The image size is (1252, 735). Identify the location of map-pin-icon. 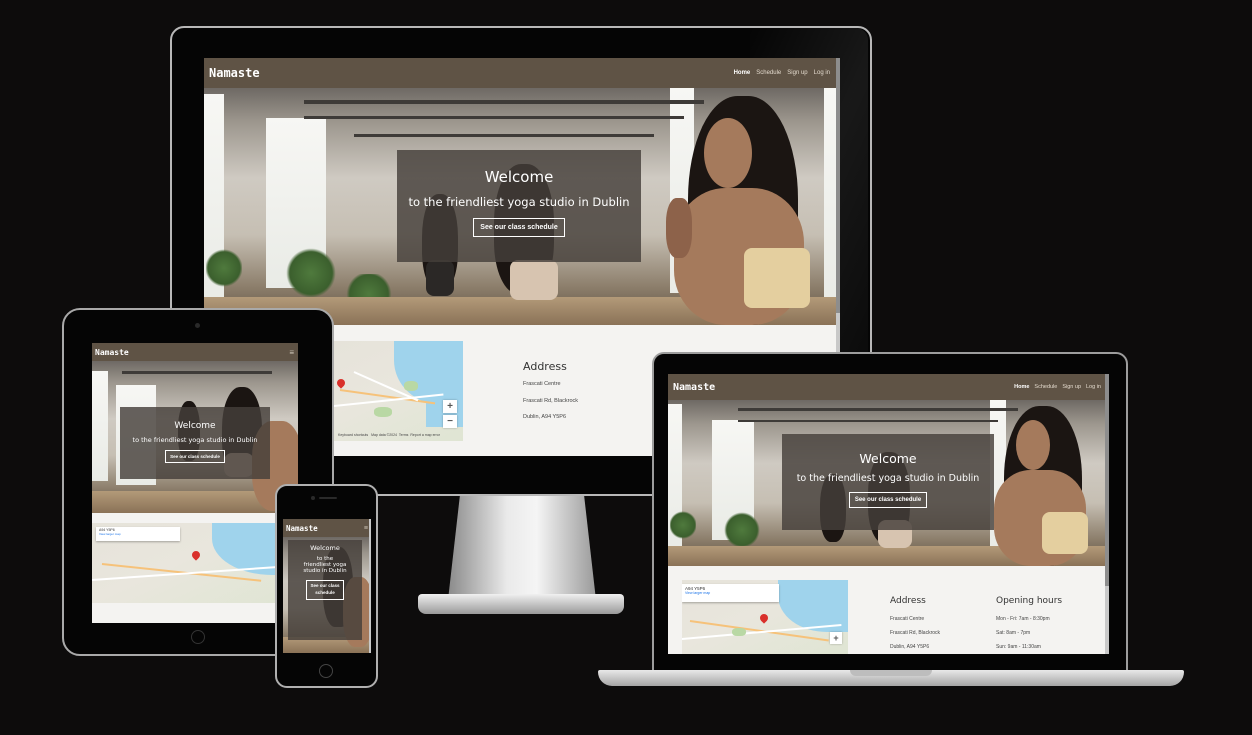
(341, 383).